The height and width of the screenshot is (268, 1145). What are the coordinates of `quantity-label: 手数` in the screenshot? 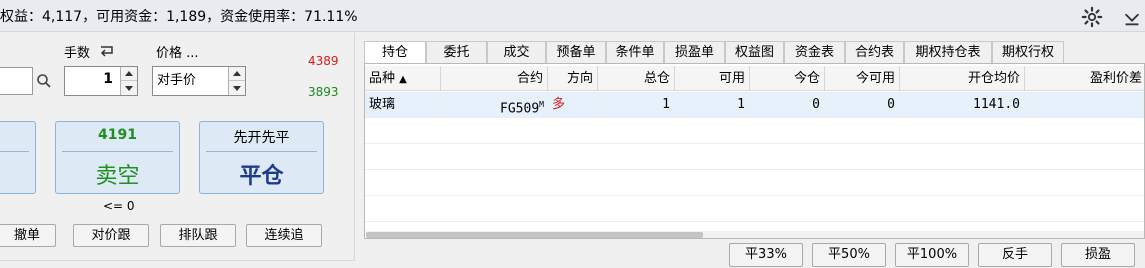 It's located at (77, 53).